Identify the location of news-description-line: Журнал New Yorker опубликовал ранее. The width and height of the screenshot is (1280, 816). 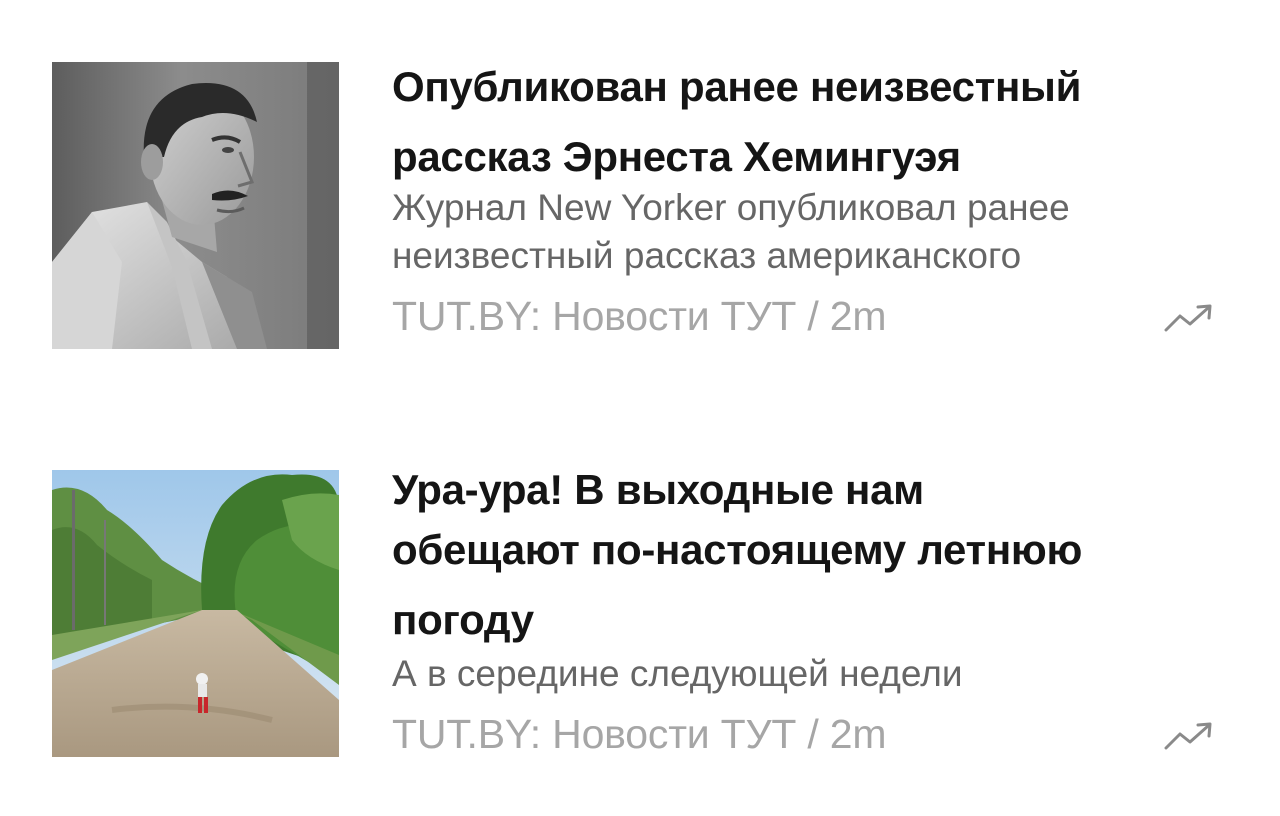
(731, 207).